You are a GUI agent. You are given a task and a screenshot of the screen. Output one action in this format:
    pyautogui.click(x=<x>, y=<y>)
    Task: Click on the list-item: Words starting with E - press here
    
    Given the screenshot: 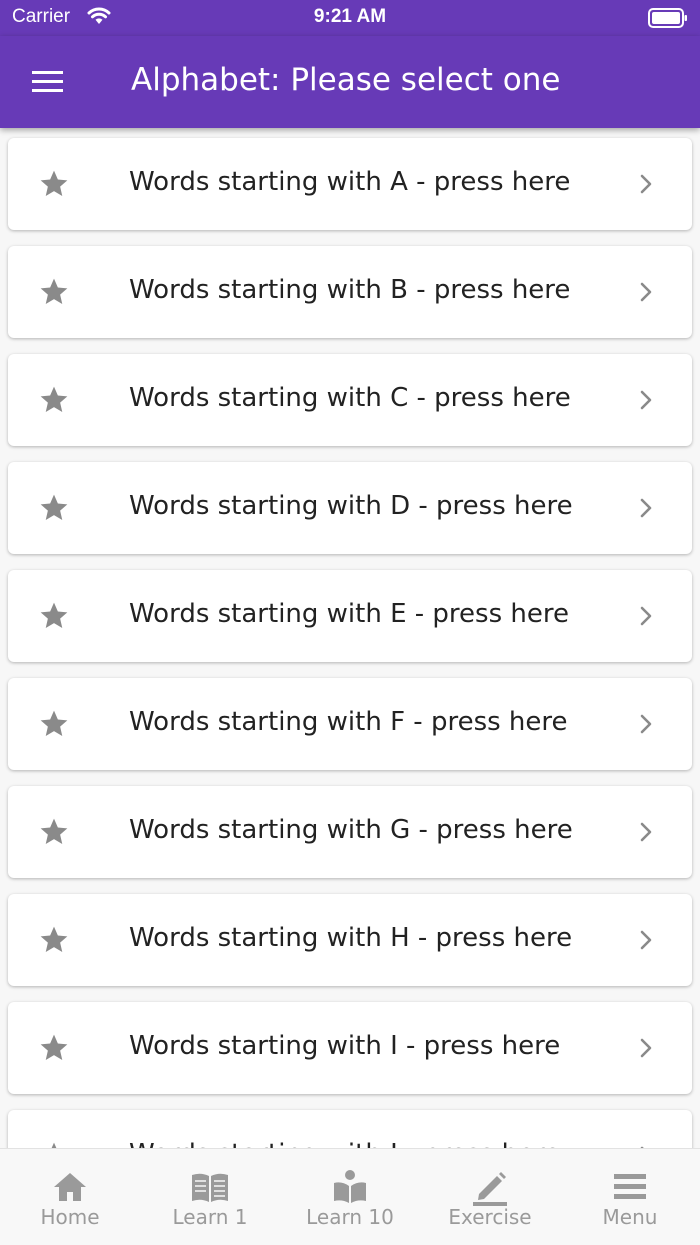 What is the action you would take?
    pyautogui.click(x=350, y=616)
    